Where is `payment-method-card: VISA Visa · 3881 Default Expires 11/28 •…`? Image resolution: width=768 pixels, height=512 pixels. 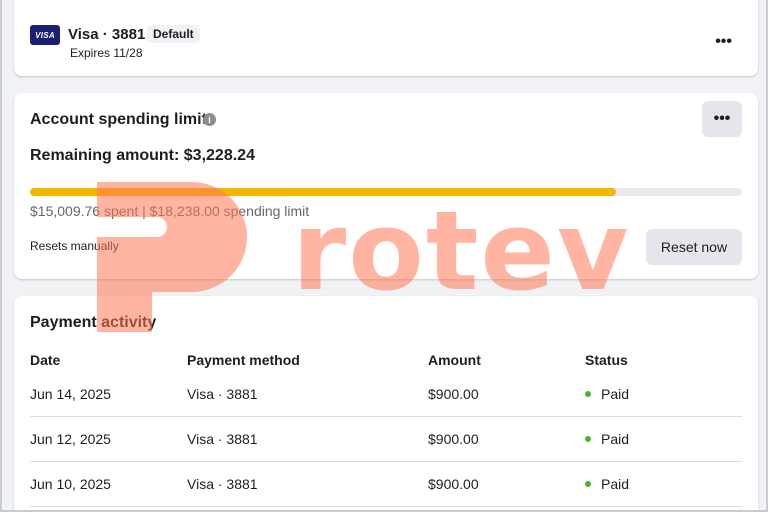
payment-method-card: VISA Visa · 3881 Default Expires 11/28 •… is located at coordinates (386, 38).